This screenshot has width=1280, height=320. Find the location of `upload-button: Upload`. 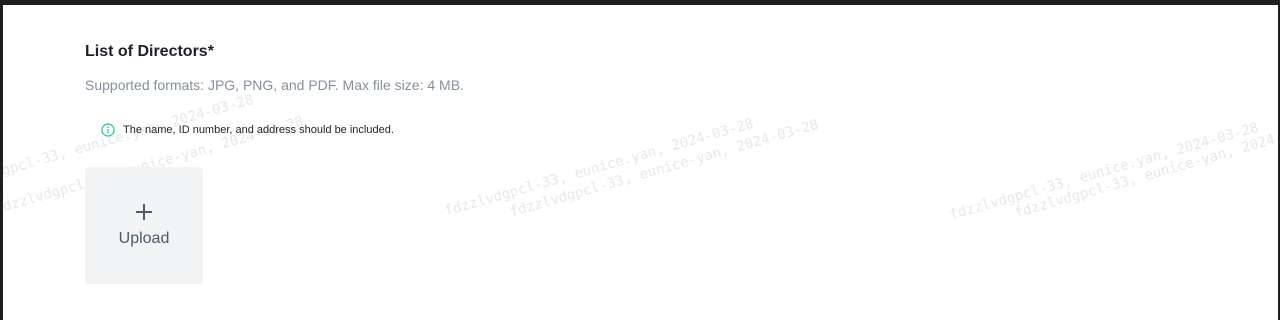

upload-button: Upload is located at coordinates (144, 225).